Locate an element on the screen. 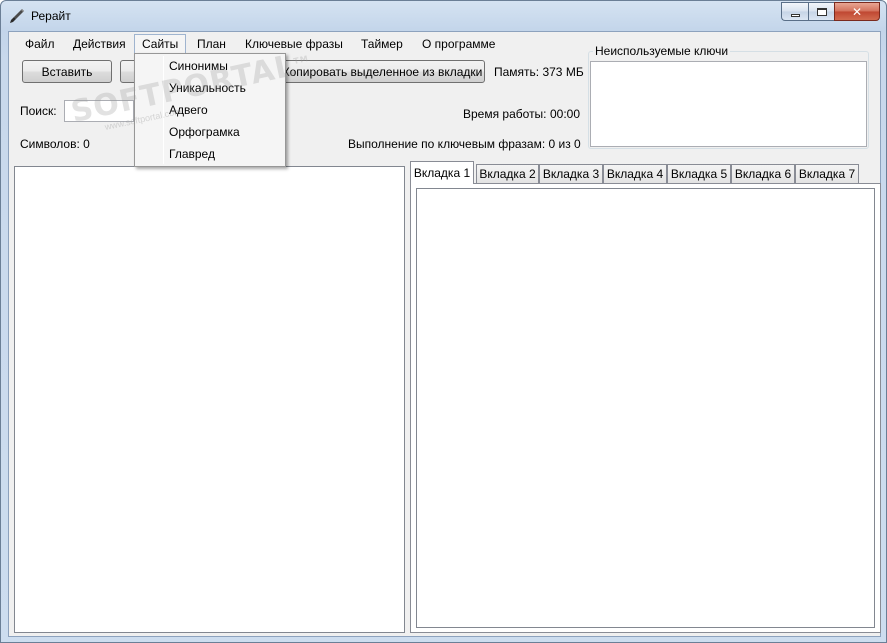  maximize-icon is located at coordinates (821, 11).